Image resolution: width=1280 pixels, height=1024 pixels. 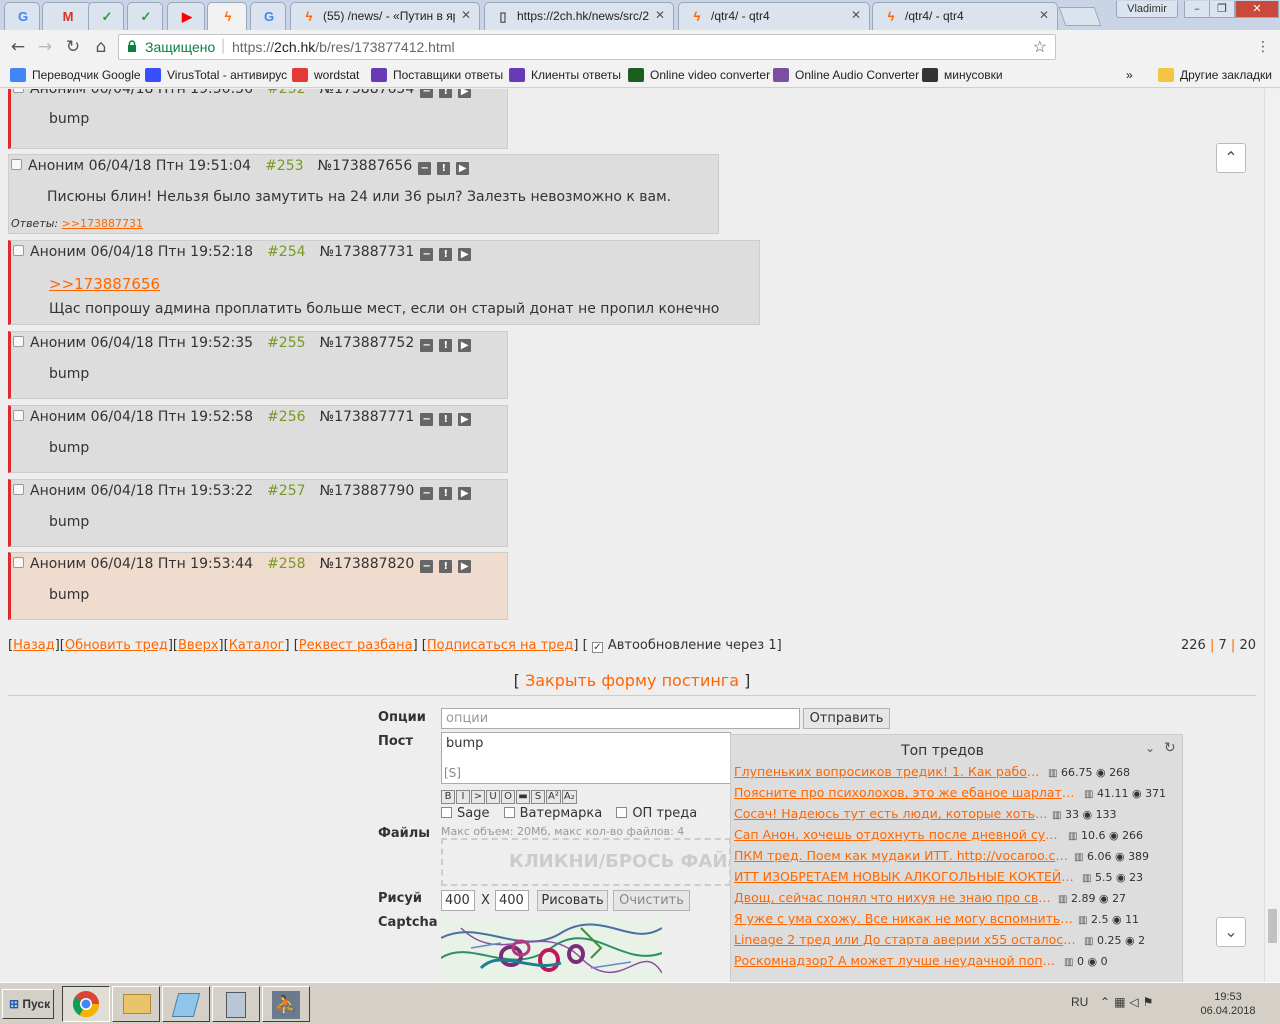 What do you see at coordinates (597, 647) in the screenshot?
I see `autoupdate-checkbox: ✓` at bounding box center [597, 647].